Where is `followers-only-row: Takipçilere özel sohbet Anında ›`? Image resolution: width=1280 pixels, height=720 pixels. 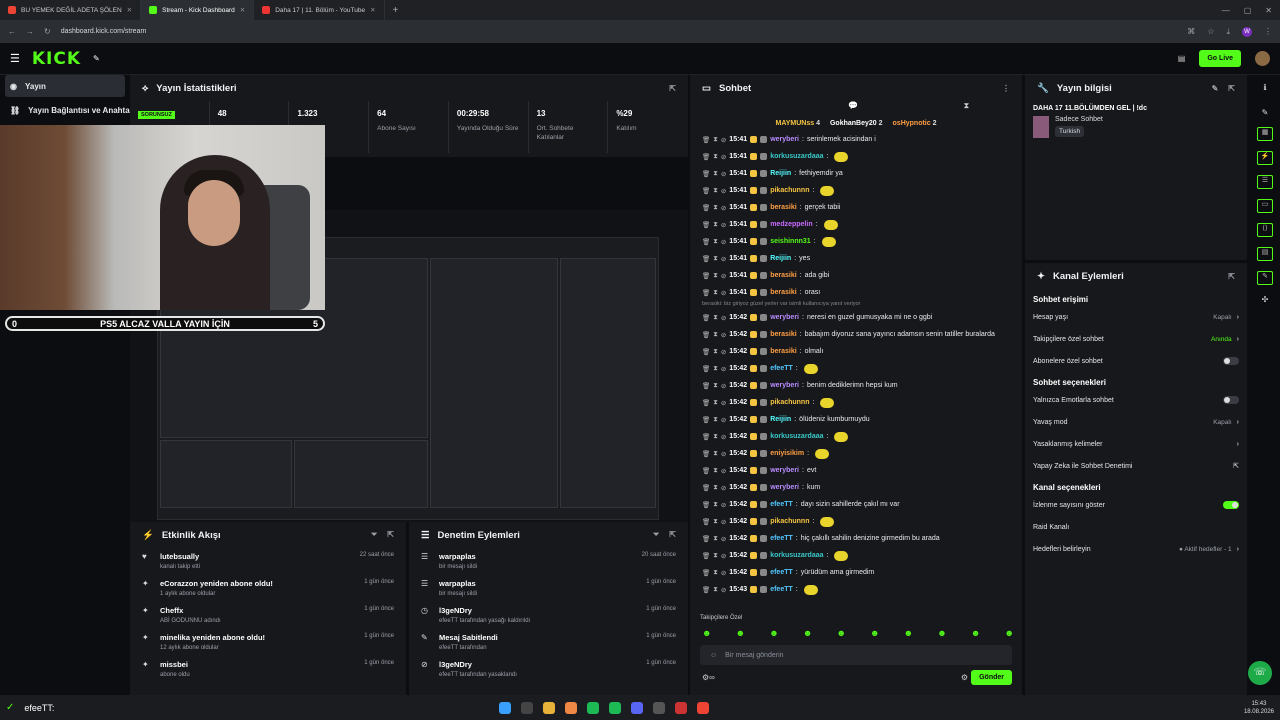
followers-only-row: Takipçilere özel sohbet Anında › is located at coordinates (1136, 339).